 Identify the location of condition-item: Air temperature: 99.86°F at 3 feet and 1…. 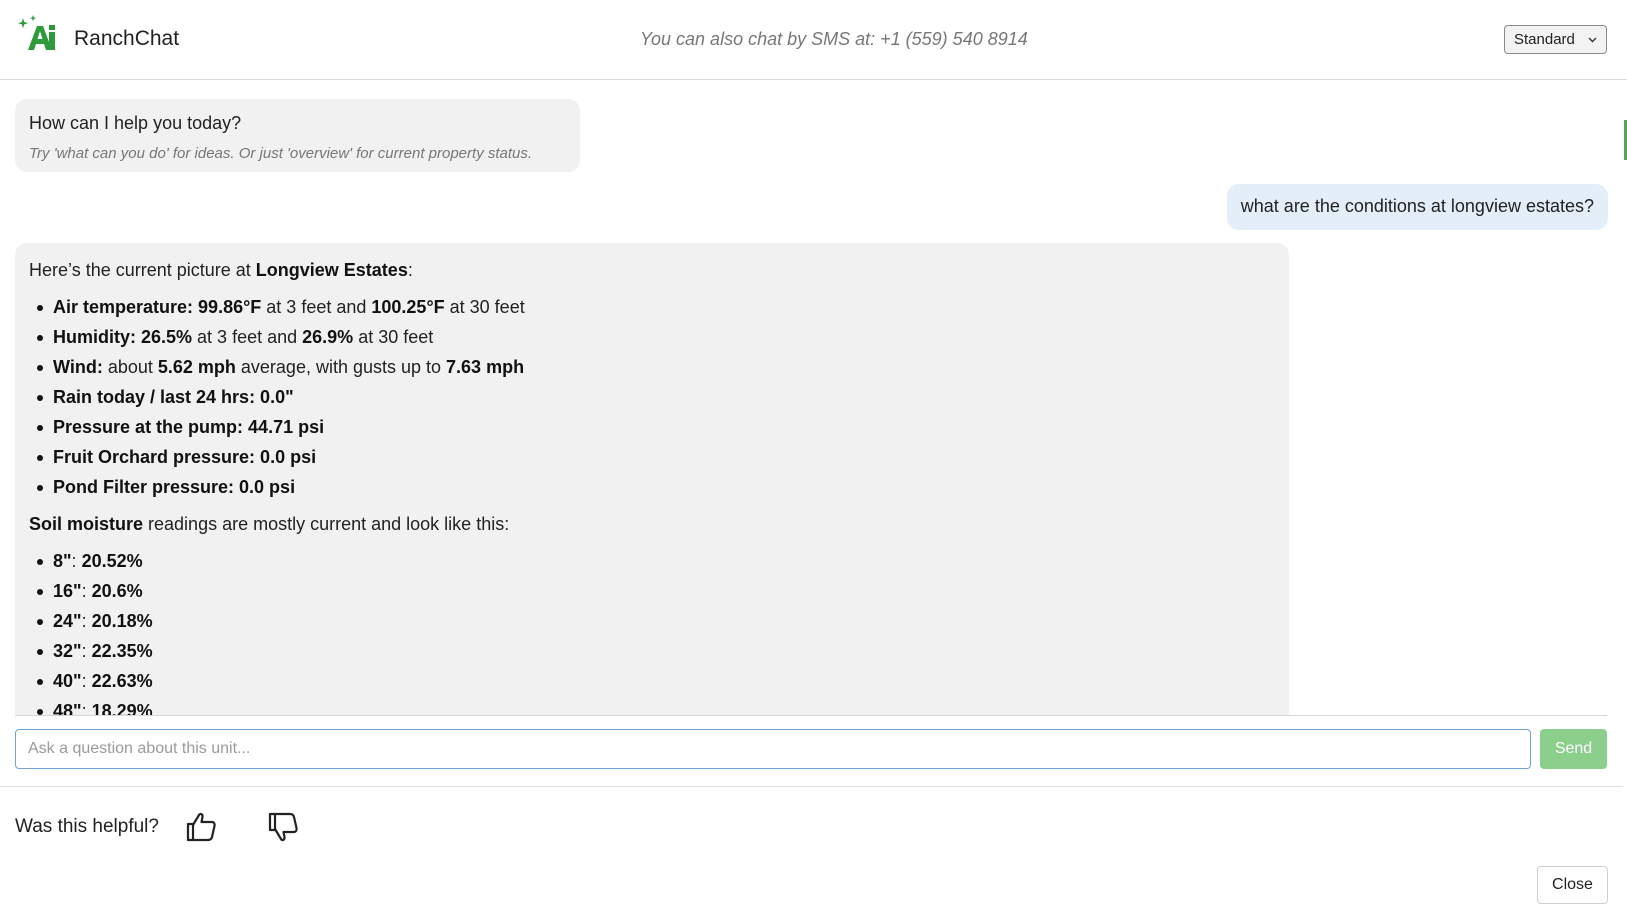
(652, 307).